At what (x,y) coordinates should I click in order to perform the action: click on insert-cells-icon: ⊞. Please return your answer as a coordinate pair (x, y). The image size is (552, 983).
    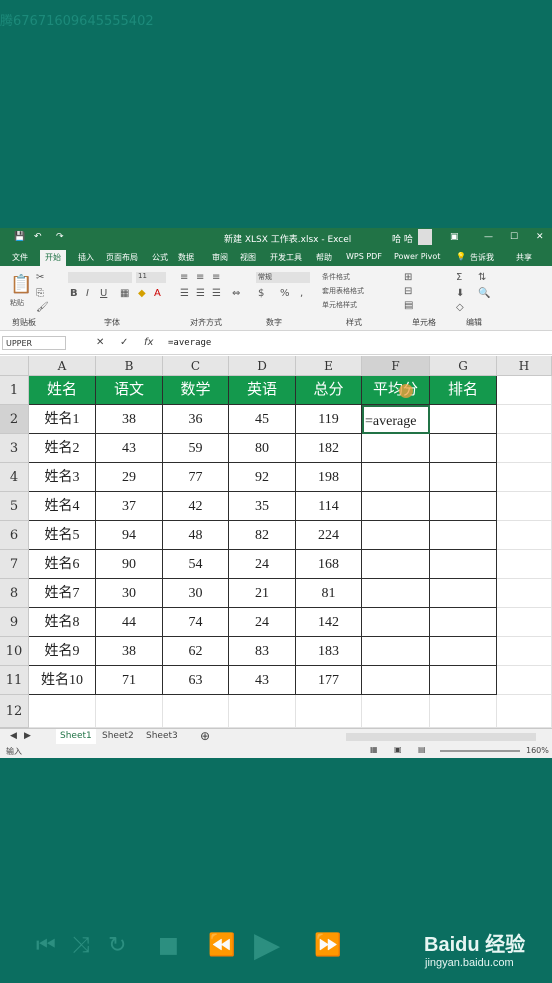
    Looking at the image, I should click on (408, 277).